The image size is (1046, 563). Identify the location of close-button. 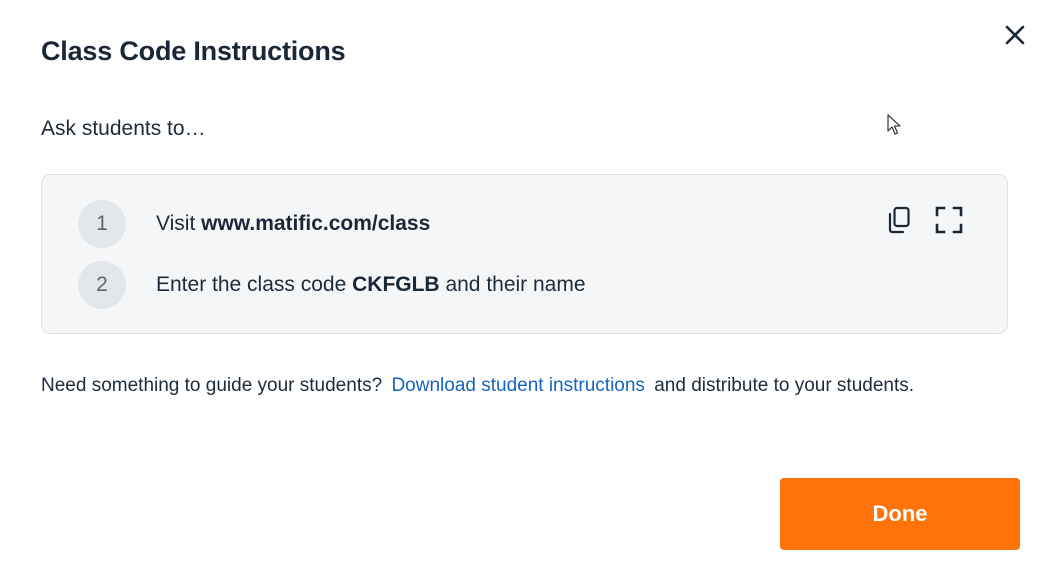
(1015, 35).